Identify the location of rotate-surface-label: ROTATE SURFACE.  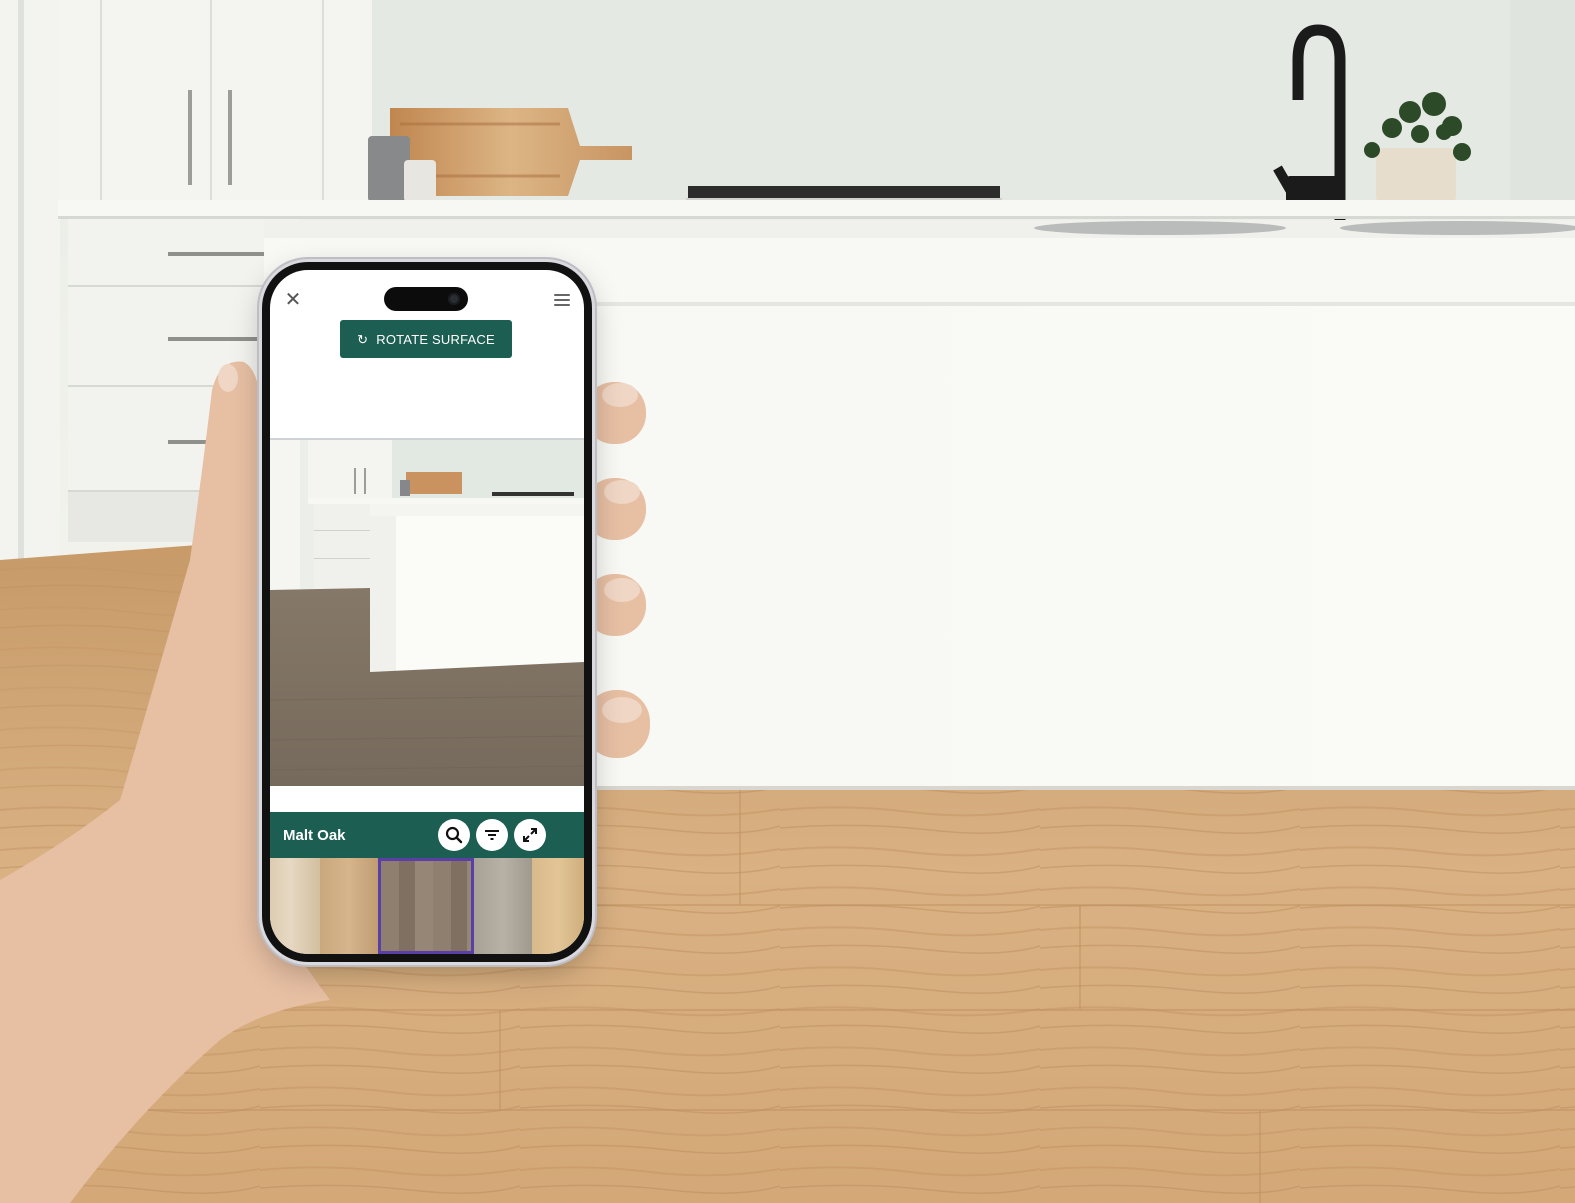
(435, 339).